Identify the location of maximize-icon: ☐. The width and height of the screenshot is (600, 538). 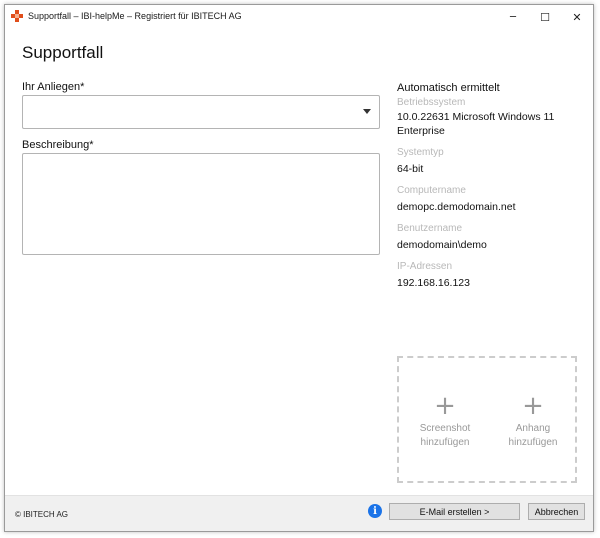
(545, 17).